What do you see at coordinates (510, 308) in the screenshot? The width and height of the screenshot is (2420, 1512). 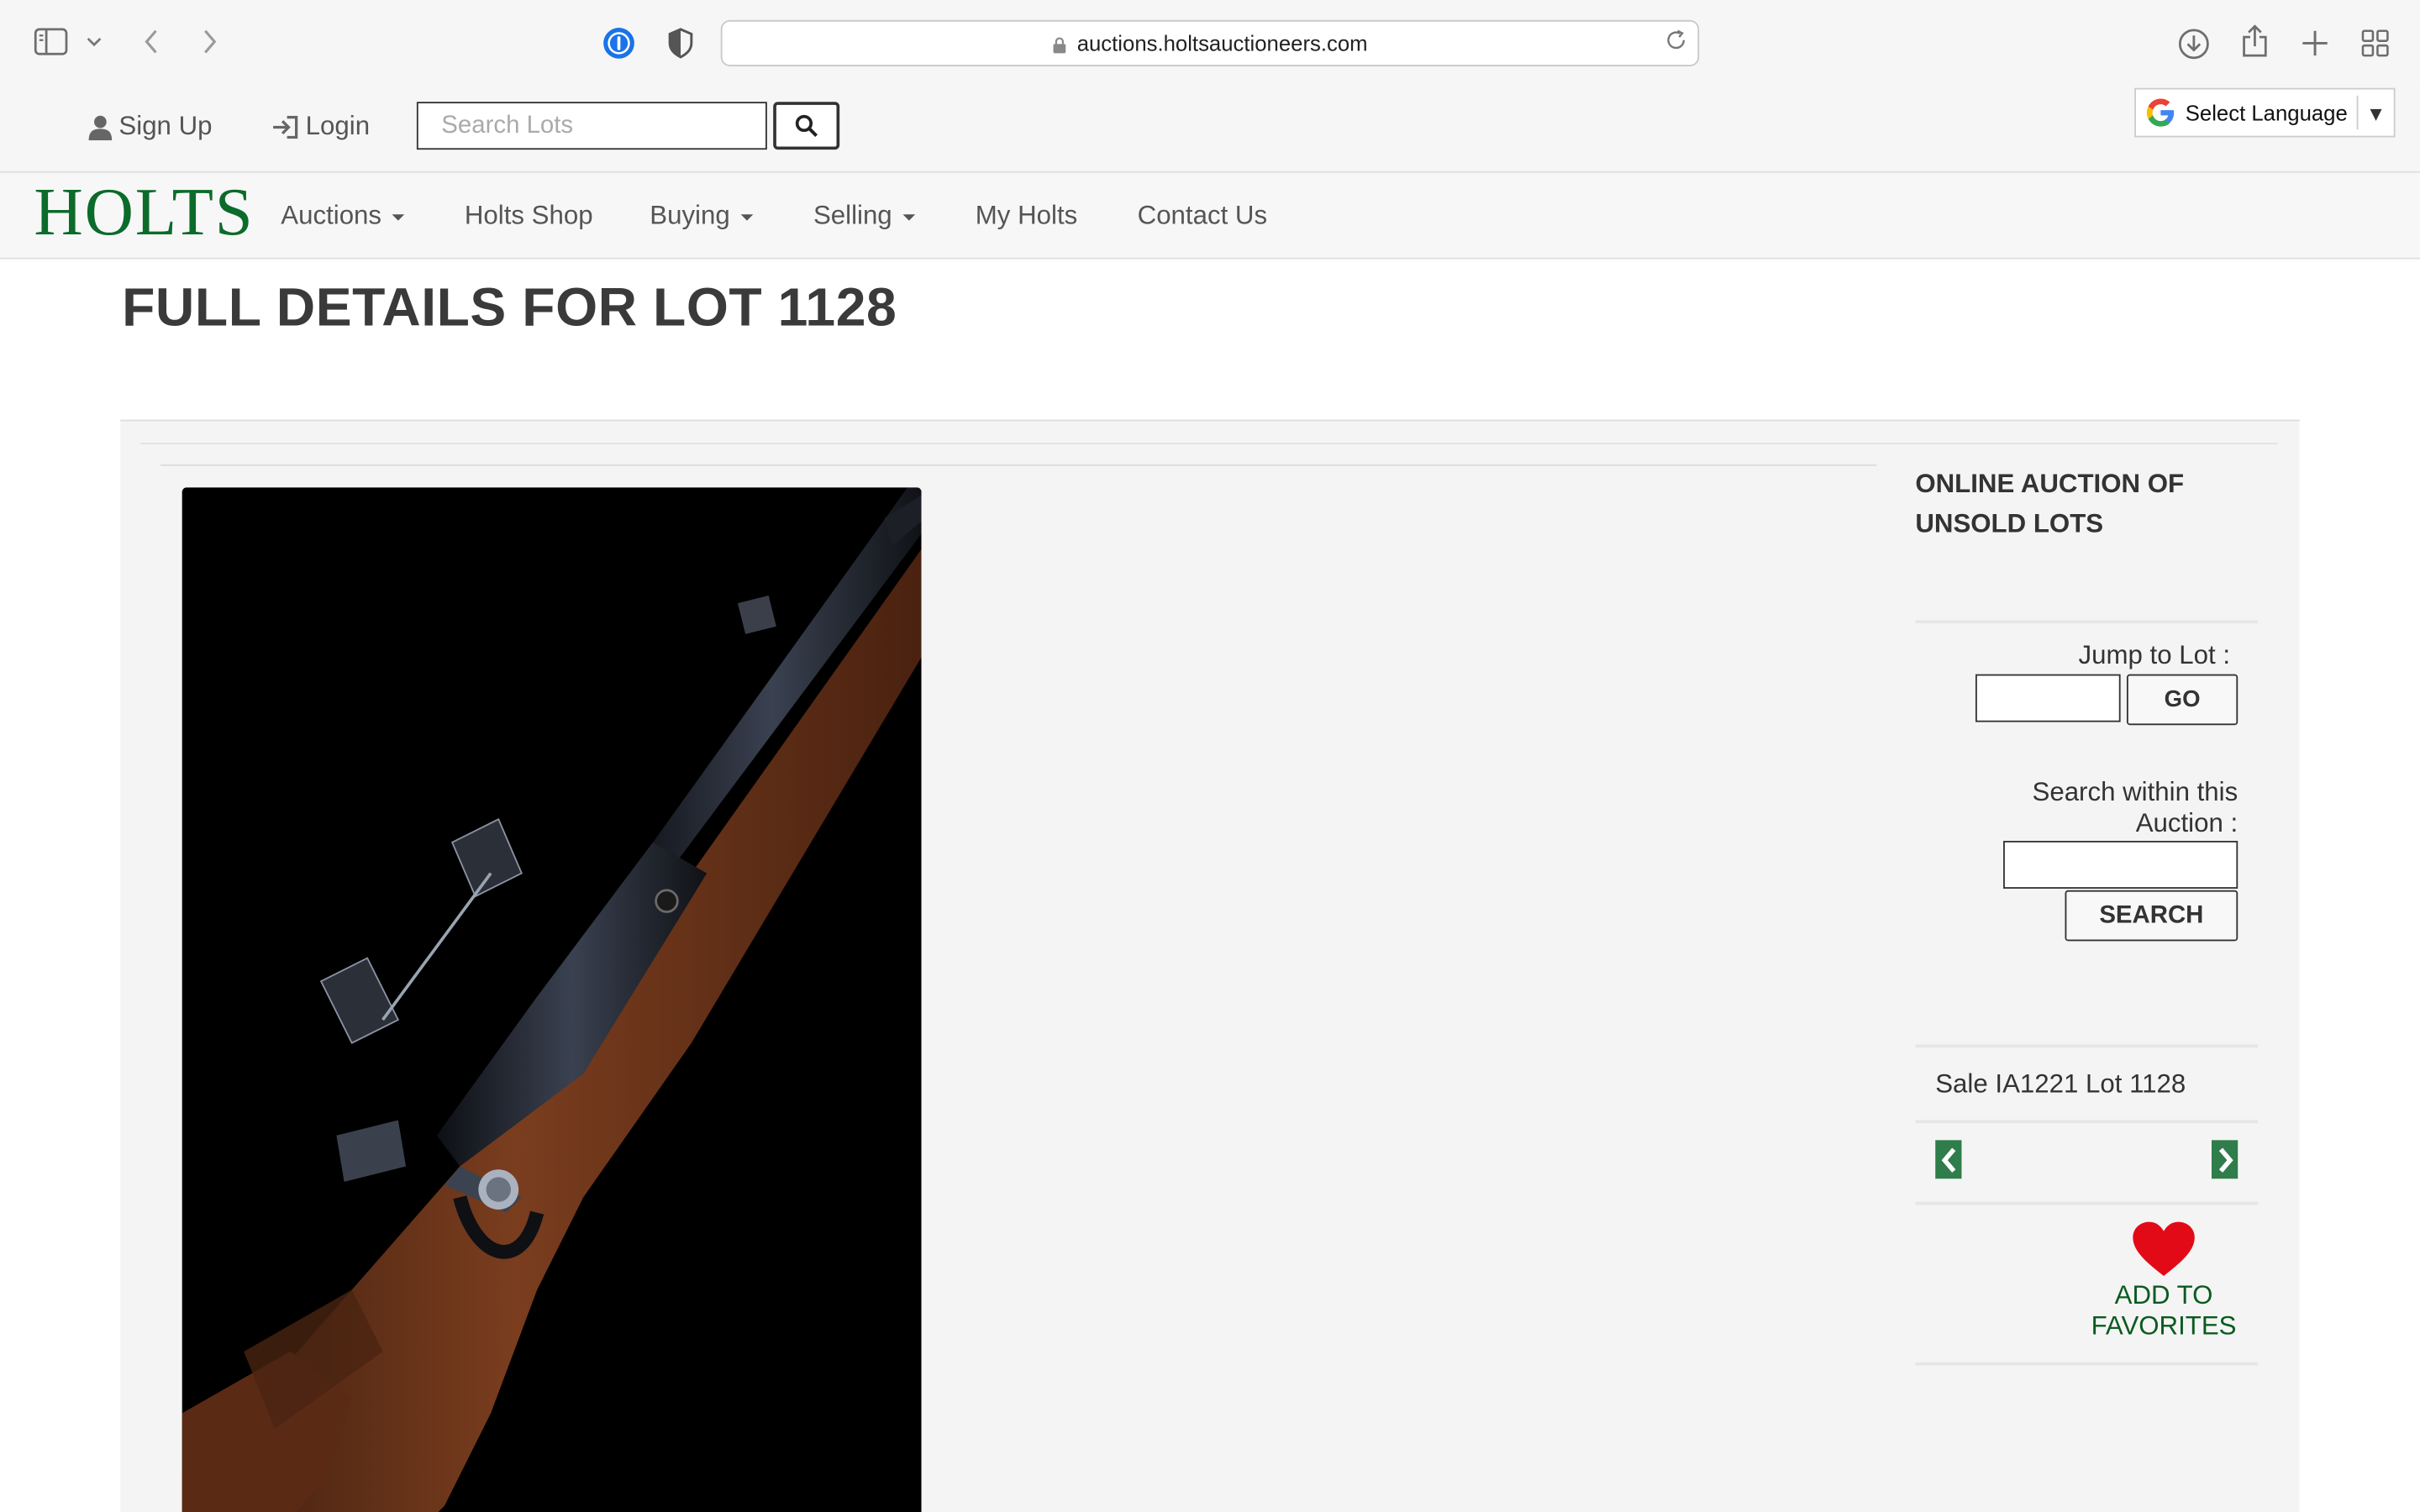 I see `page-title: FULL DETAILS FOR LOT 1128` at bounding box center [510, 308].